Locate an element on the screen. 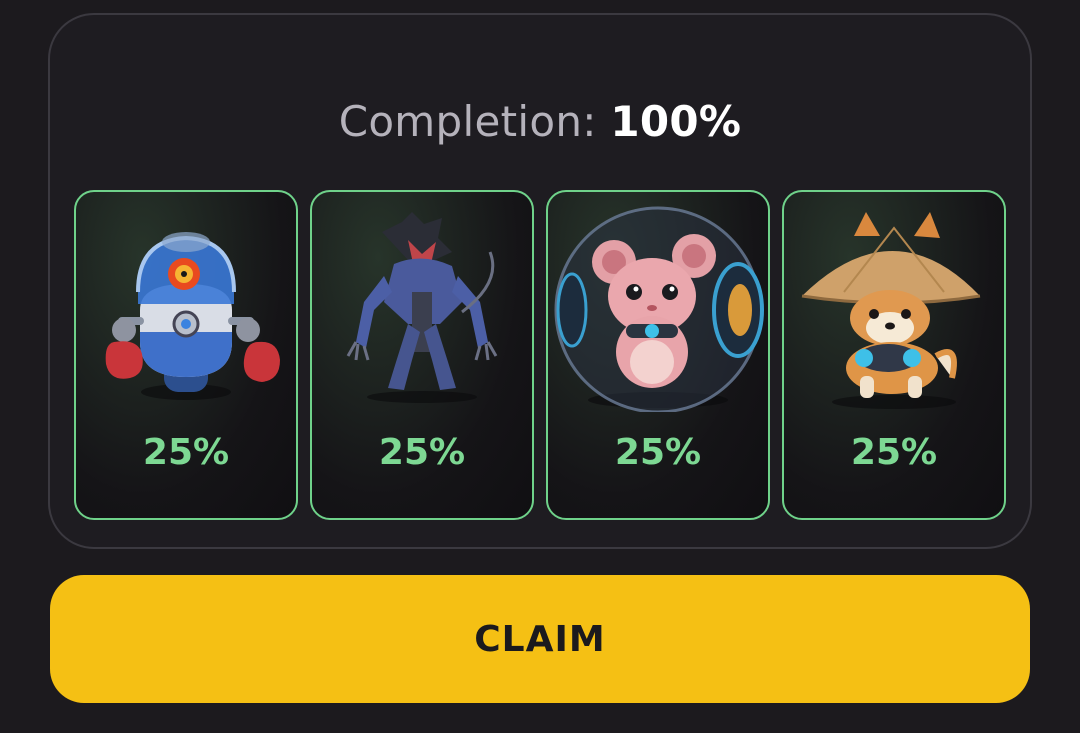 This screenshot has width=1080, height=733. card-boxing-robot: 25% is located at coordinates (186, 355).